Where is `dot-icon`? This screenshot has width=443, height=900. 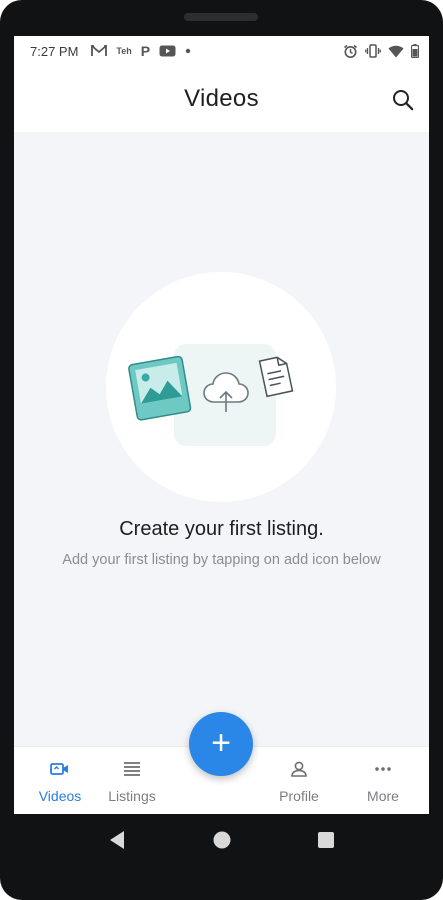
dot-icon is located at coordinates (188, 51).